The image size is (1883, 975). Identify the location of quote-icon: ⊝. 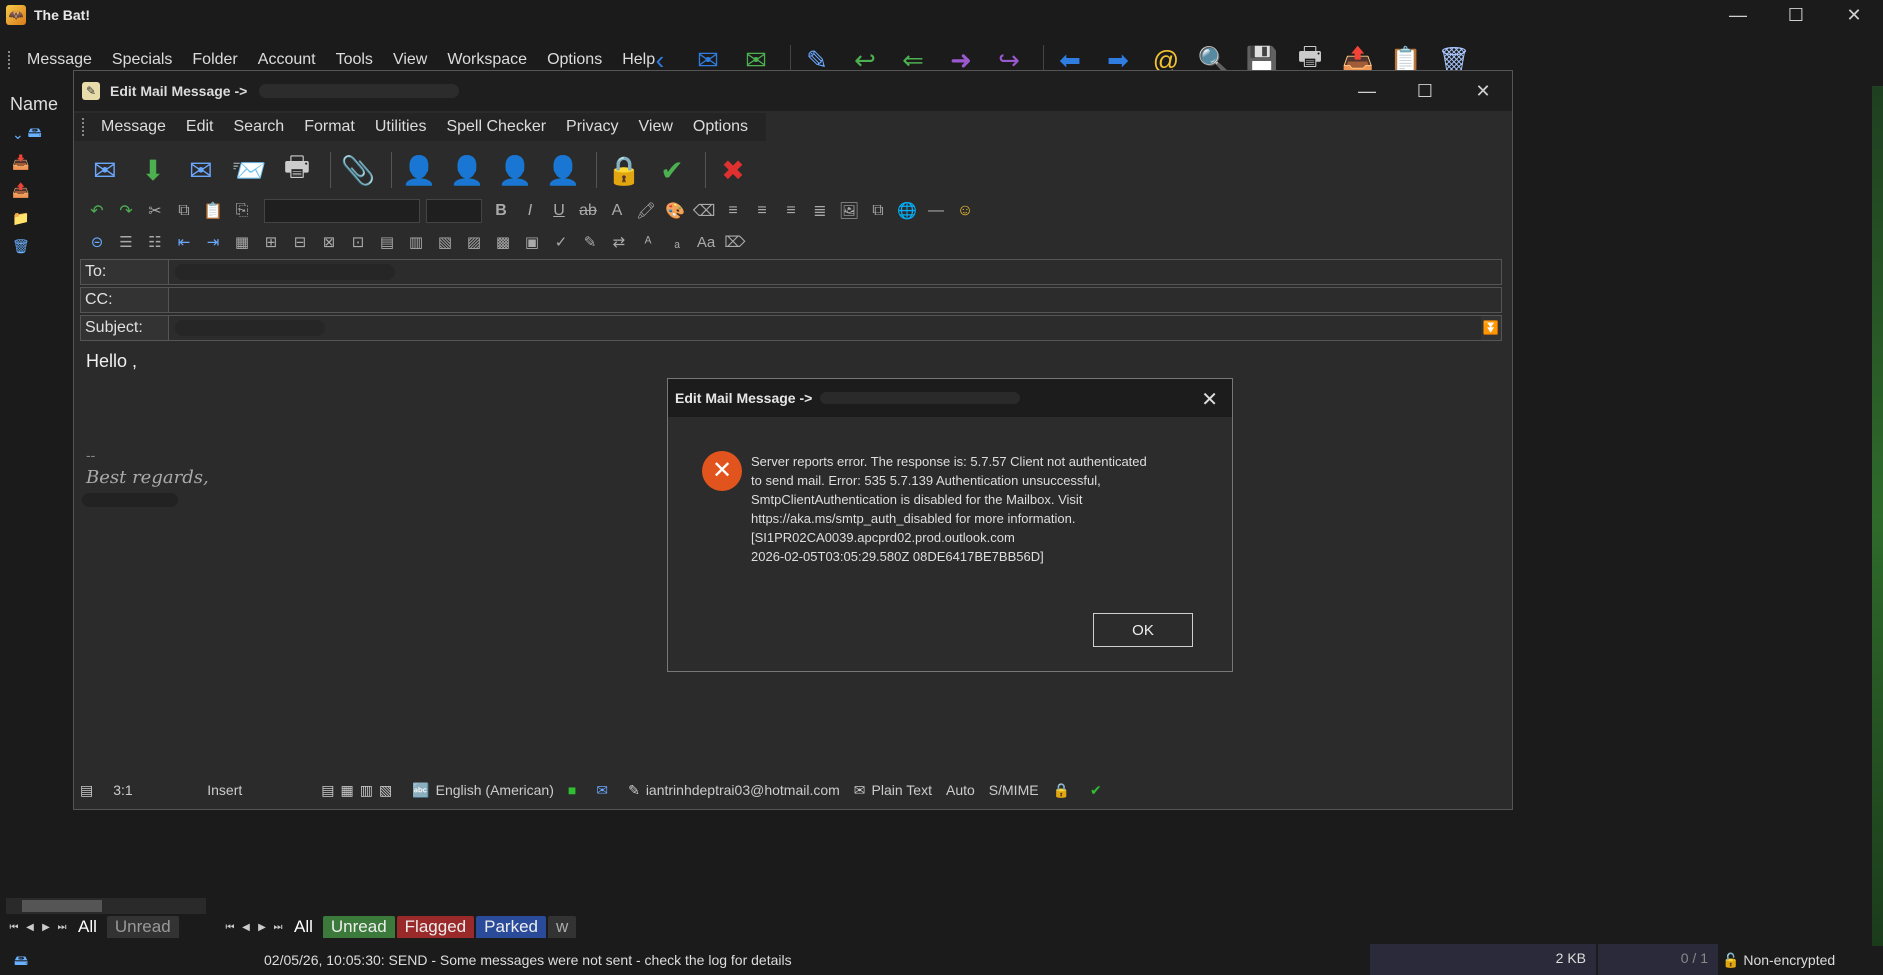
(97, 242).